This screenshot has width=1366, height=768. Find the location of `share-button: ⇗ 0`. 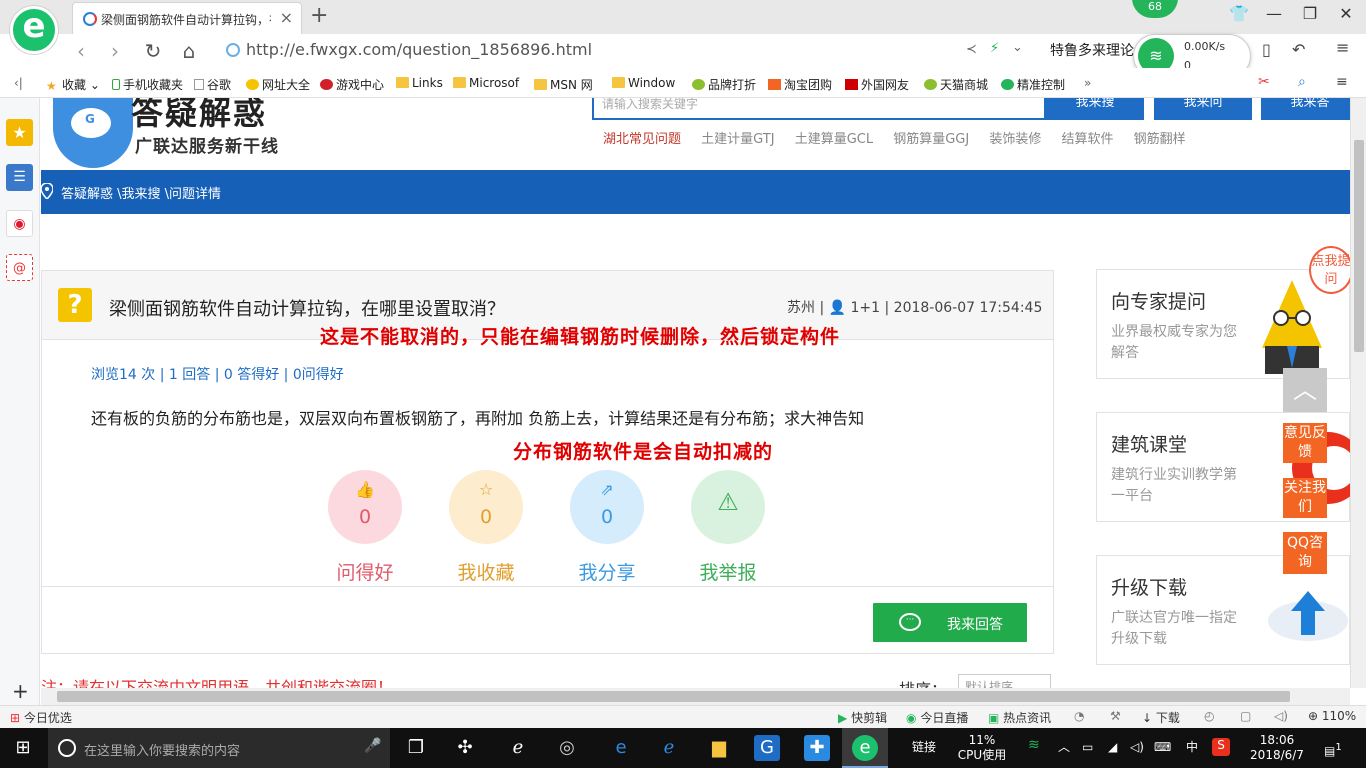

share-button: ⇗ 0 is located at coordinates (607, 507).